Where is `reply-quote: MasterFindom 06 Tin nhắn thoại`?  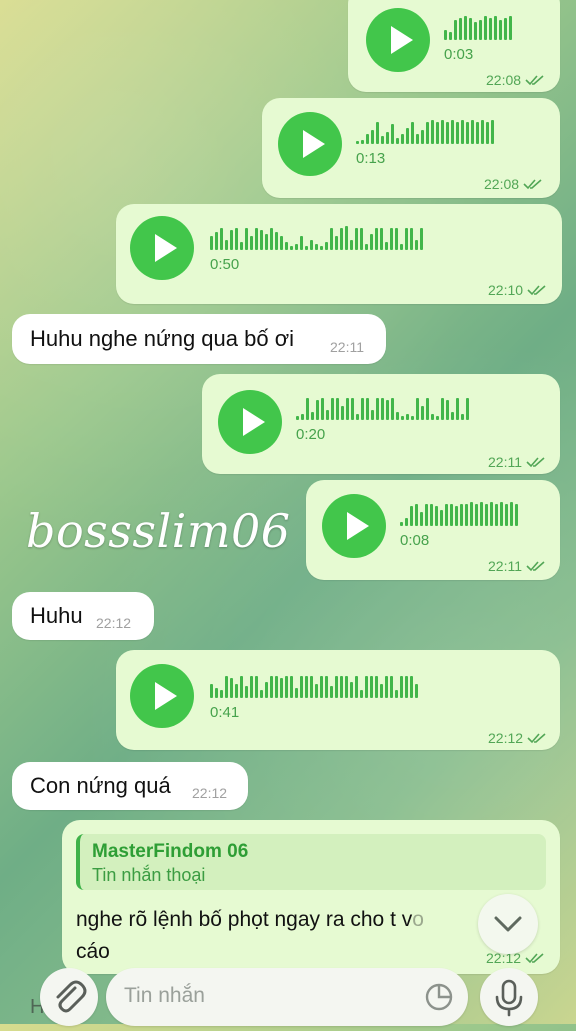
reply-quote: MasterFindom 06 Tin nhắn thoại is located at coordinates (311, 862).